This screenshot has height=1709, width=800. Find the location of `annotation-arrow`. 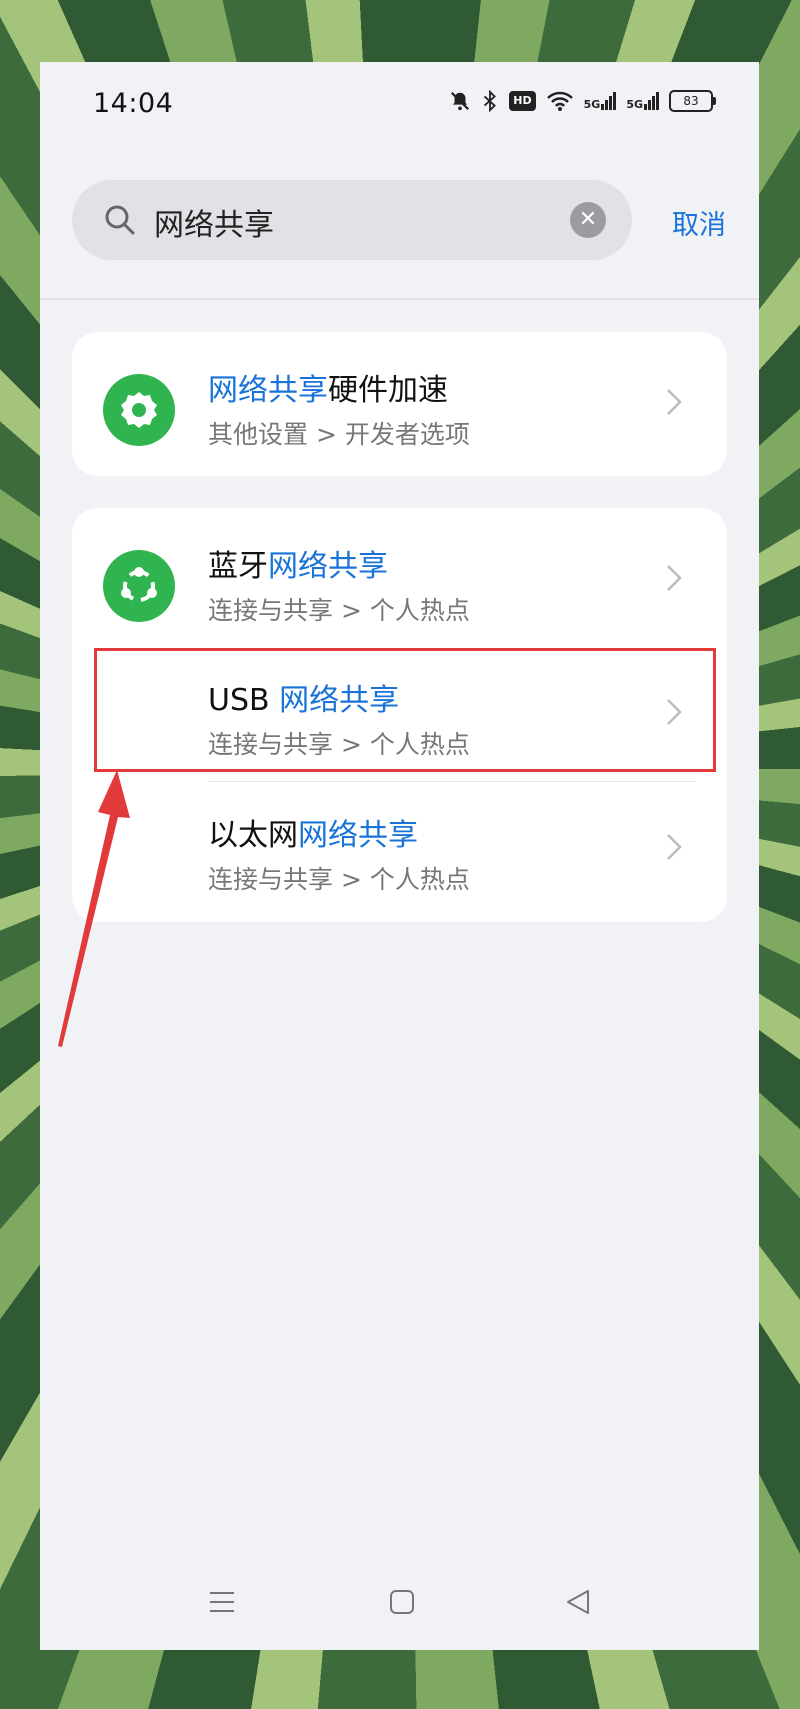

annotation-arrow is located at coordinates (94, 908).